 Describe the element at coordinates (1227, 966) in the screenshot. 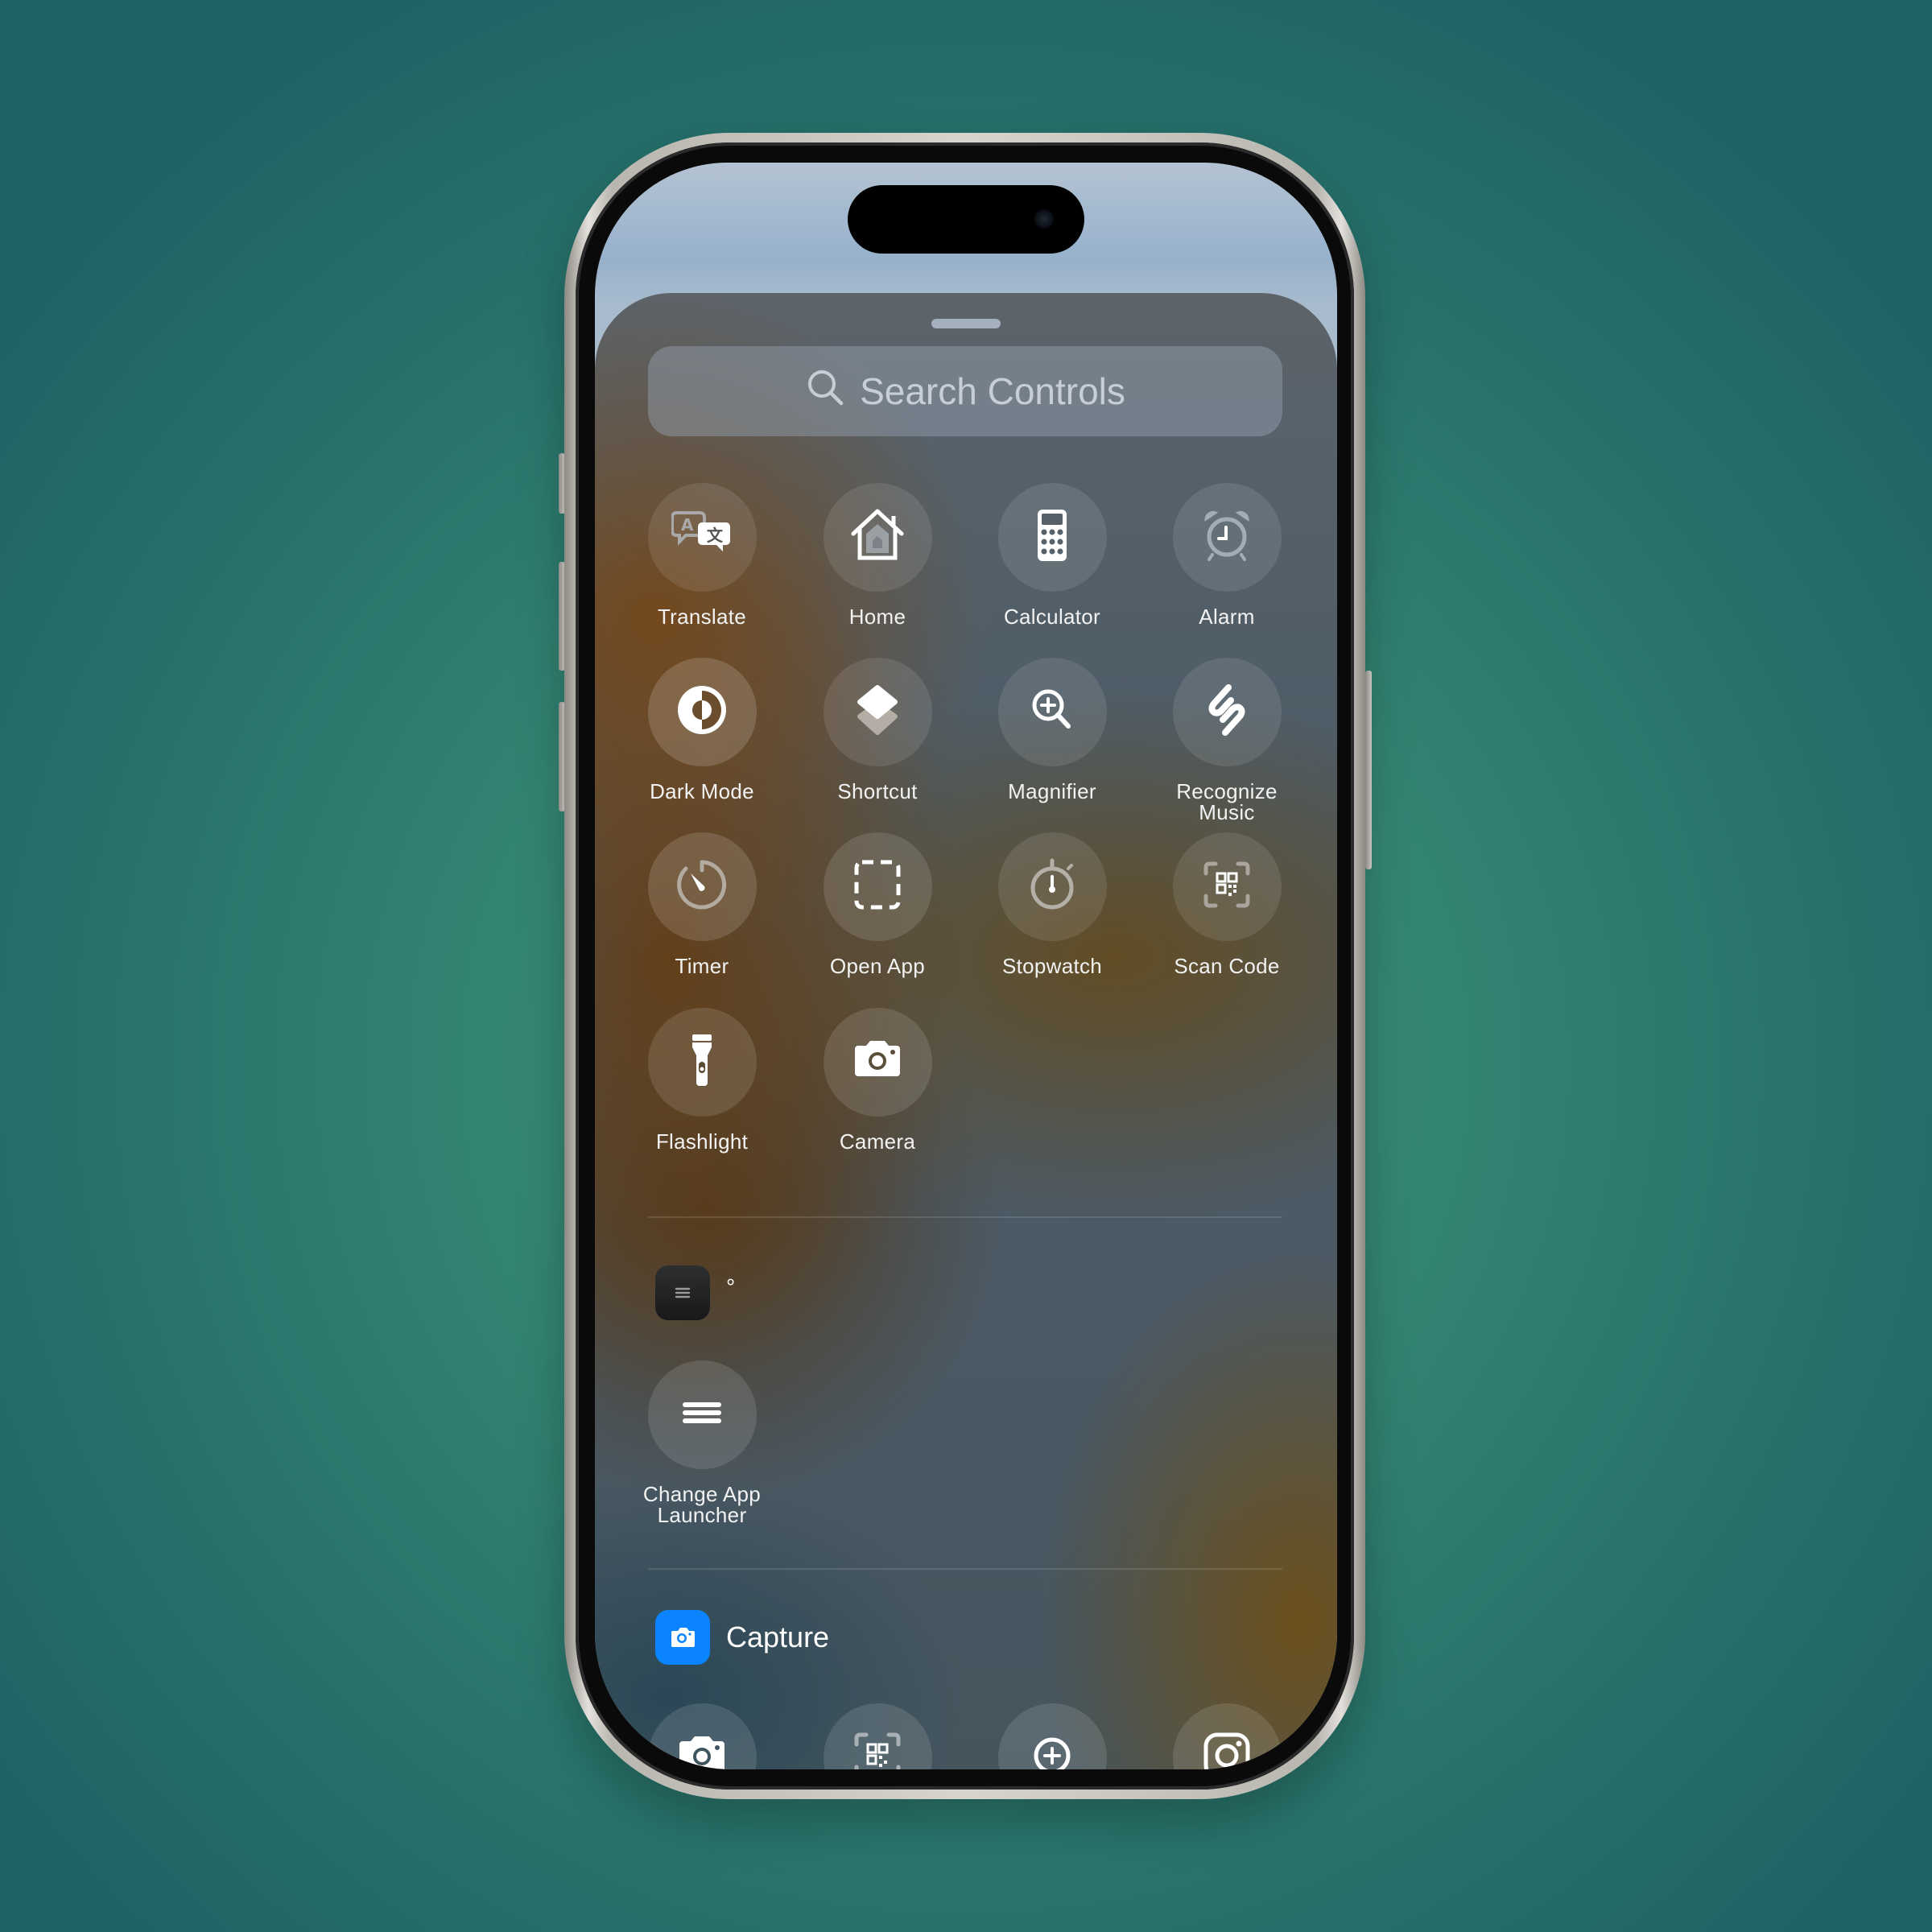

I see `control-label: Scan Code` at that location.